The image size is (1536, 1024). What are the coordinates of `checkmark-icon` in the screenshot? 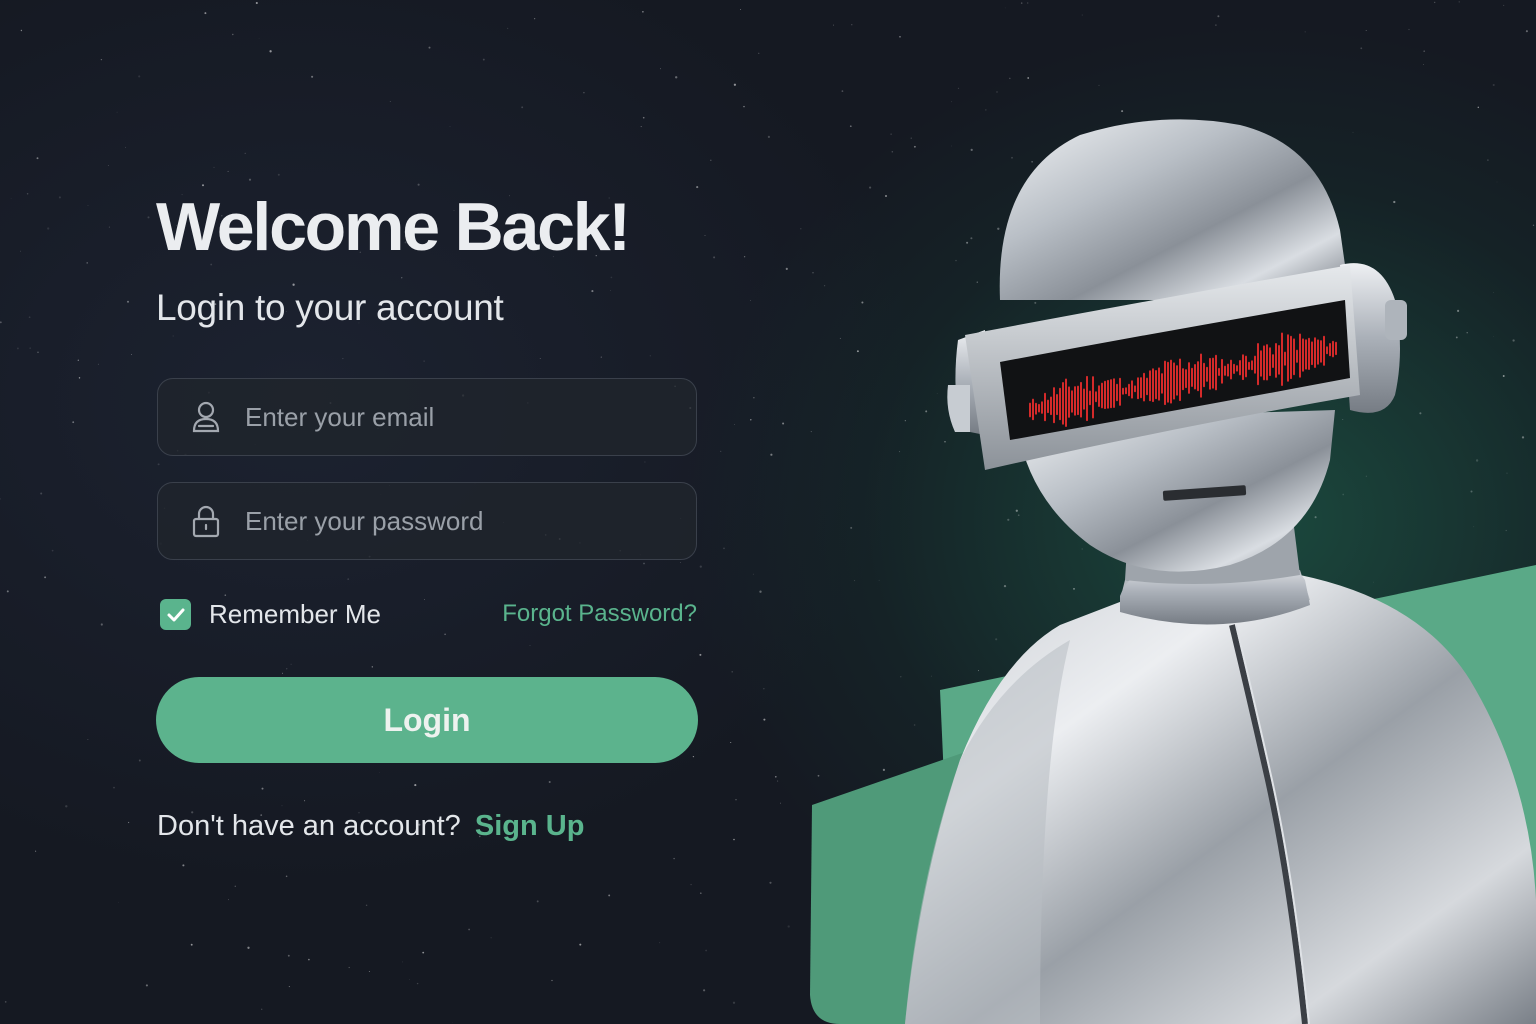 It's located at (175, 614).